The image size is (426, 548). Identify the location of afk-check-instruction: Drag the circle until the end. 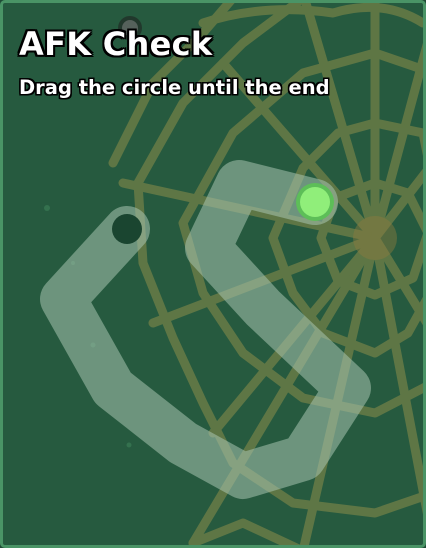
(174, 87).